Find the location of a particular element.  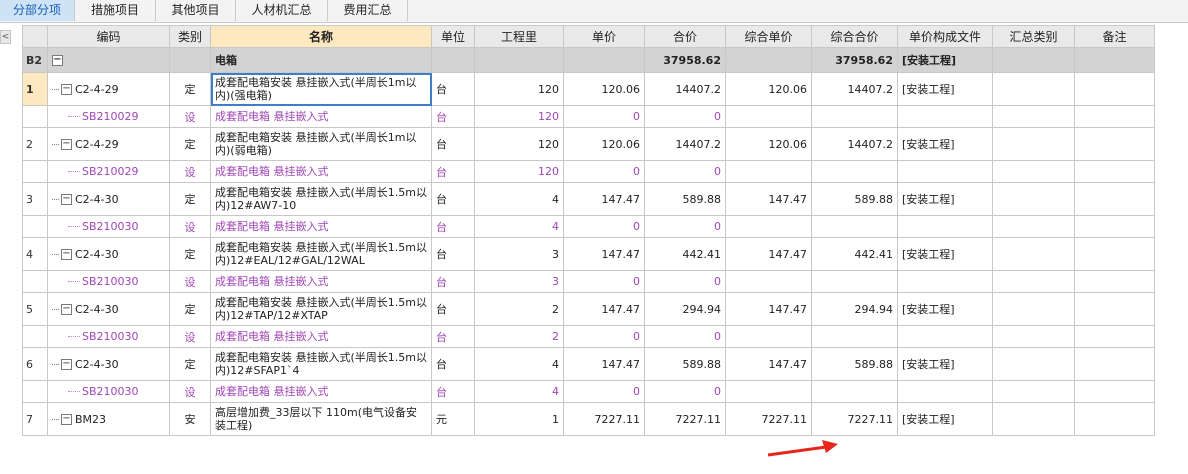

header-category: 类别 is located at coordinates (190, 36).